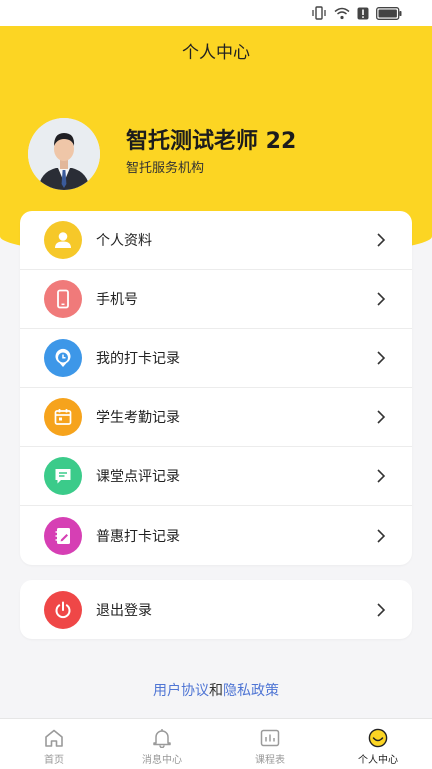 This screenshot has height=769, width=432. What do you see at coordinates (389, 13) in the screenshot?
I see `battery-icon` at bounding box center [389, 13].